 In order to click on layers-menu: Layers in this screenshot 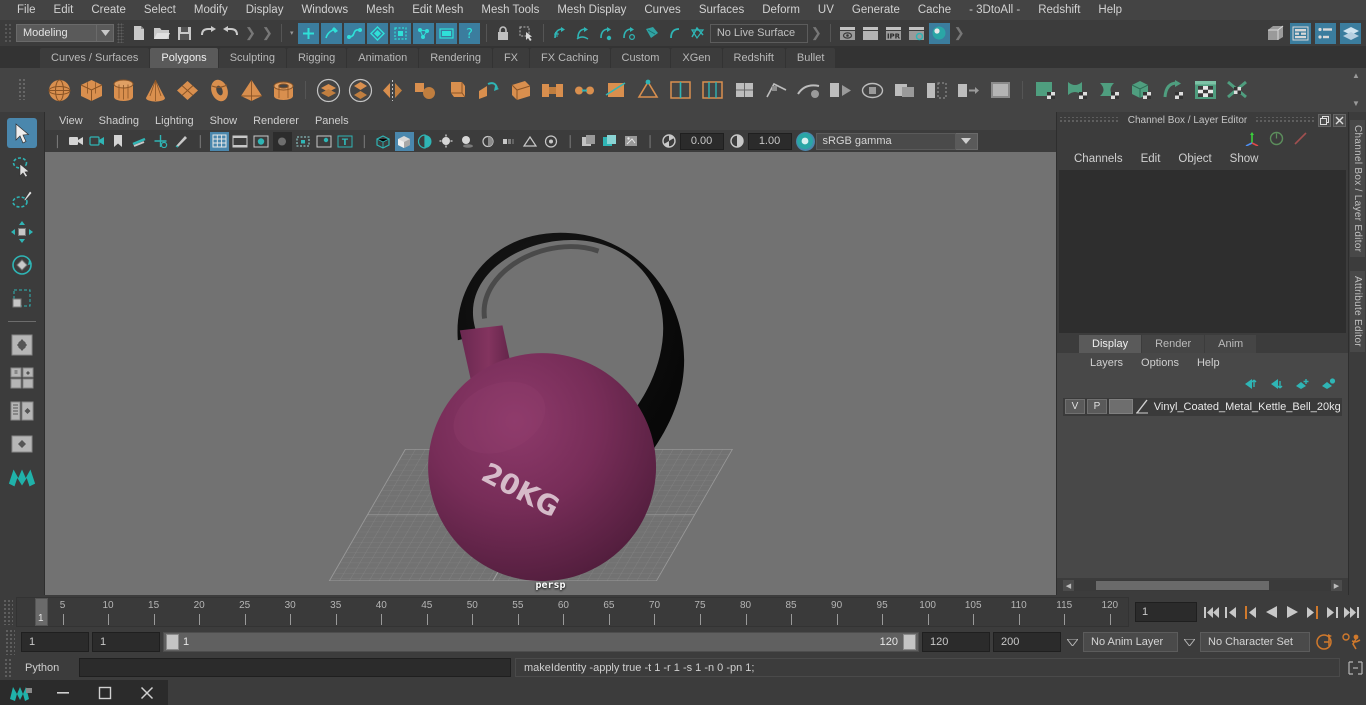, I will do `click(1106, 363)`.